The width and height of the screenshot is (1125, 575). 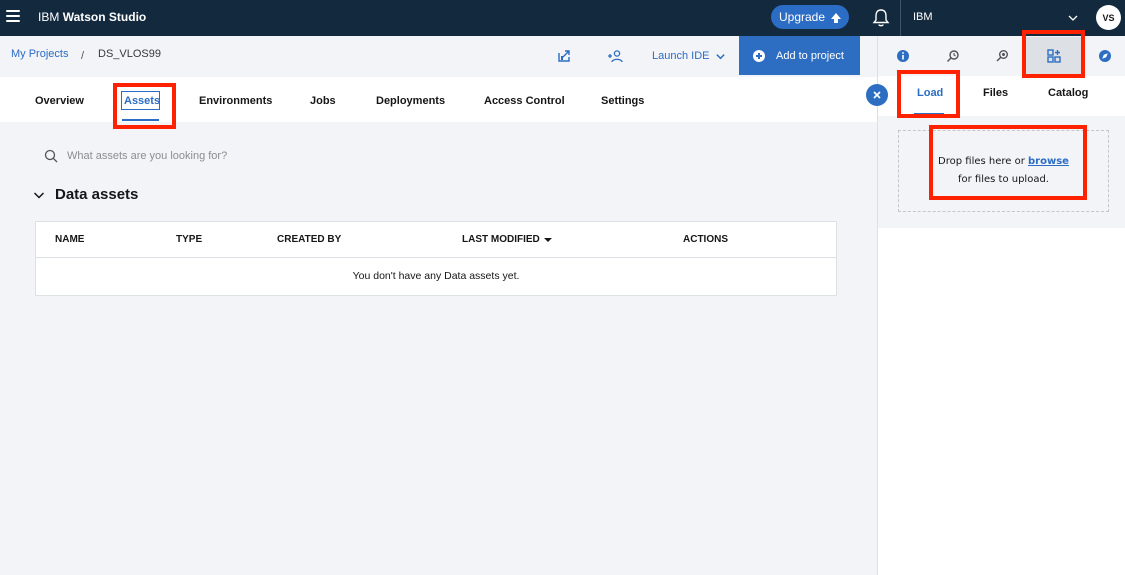 What do you see at coordinates (436, 276) in the screenshot?
I see `empty-table-message: You don't have any Data assets yet.` at bounding box center [436, 276].